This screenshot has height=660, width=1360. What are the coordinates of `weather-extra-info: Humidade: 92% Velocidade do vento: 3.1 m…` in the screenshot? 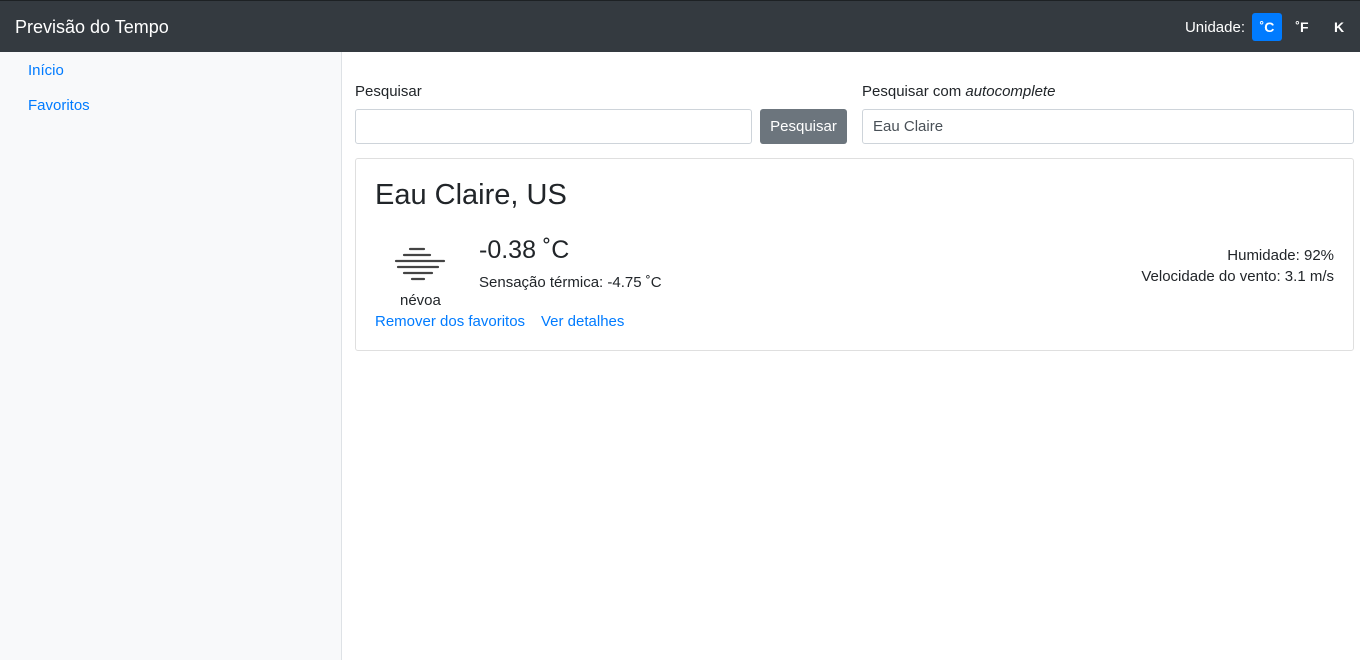 It's located at (1237, 266).